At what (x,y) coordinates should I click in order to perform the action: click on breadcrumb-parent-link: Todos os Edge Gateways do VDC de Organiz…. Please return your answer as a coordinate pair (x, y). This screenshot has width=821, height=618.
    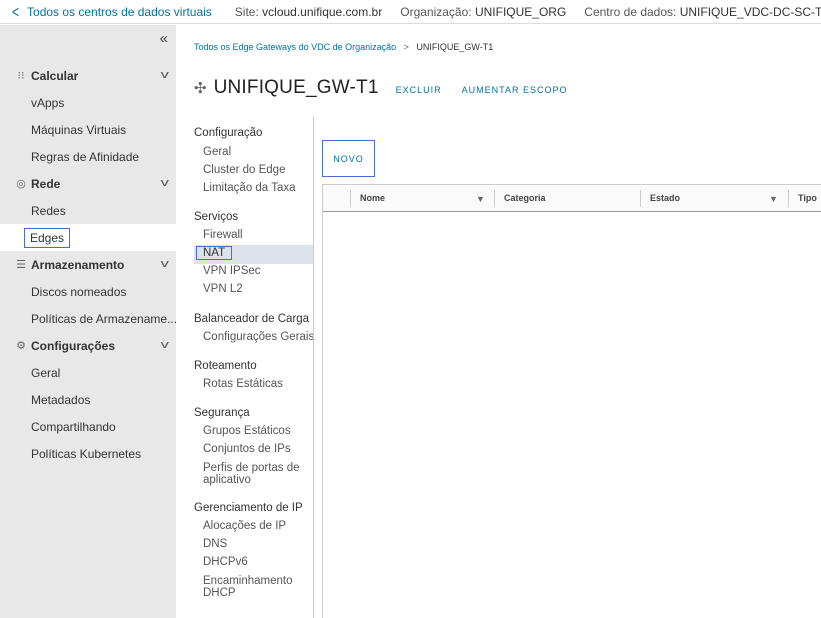
    Looking at the image, I should click on (295, 47).